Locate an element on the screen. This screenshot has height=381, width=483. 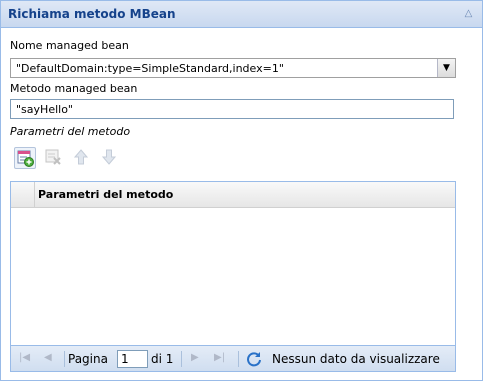
prev-page-icon: ◀ is located at coordinates (48, 357).